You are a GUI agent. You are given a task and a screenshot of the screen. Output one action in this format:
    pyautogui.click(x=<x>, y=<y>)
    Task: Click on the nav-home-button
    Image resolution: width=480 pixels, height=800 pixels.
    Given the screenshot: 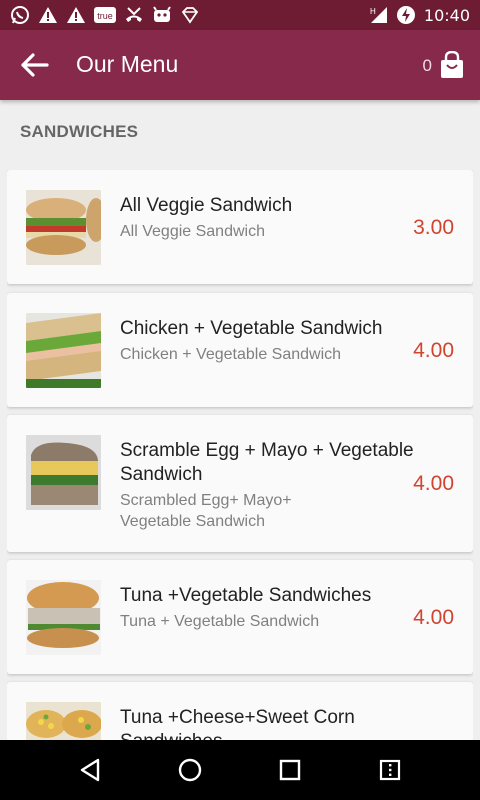 What is the action you would take?
    pyautogui.click(x=190, y=770)
    